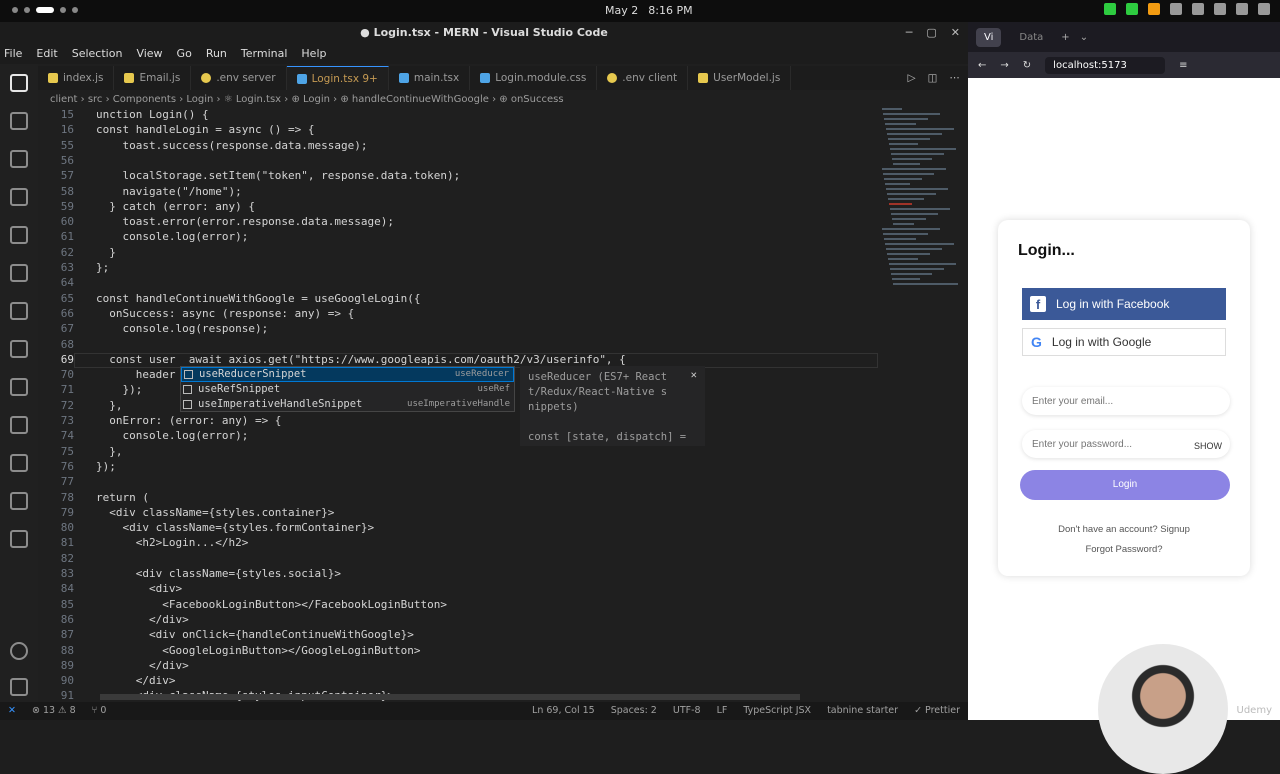 The height and width of the screenshot is (774, 1280). Describe the element at coordinates (56, 604) in the screenshot. I see `line-number: 85` at that location.